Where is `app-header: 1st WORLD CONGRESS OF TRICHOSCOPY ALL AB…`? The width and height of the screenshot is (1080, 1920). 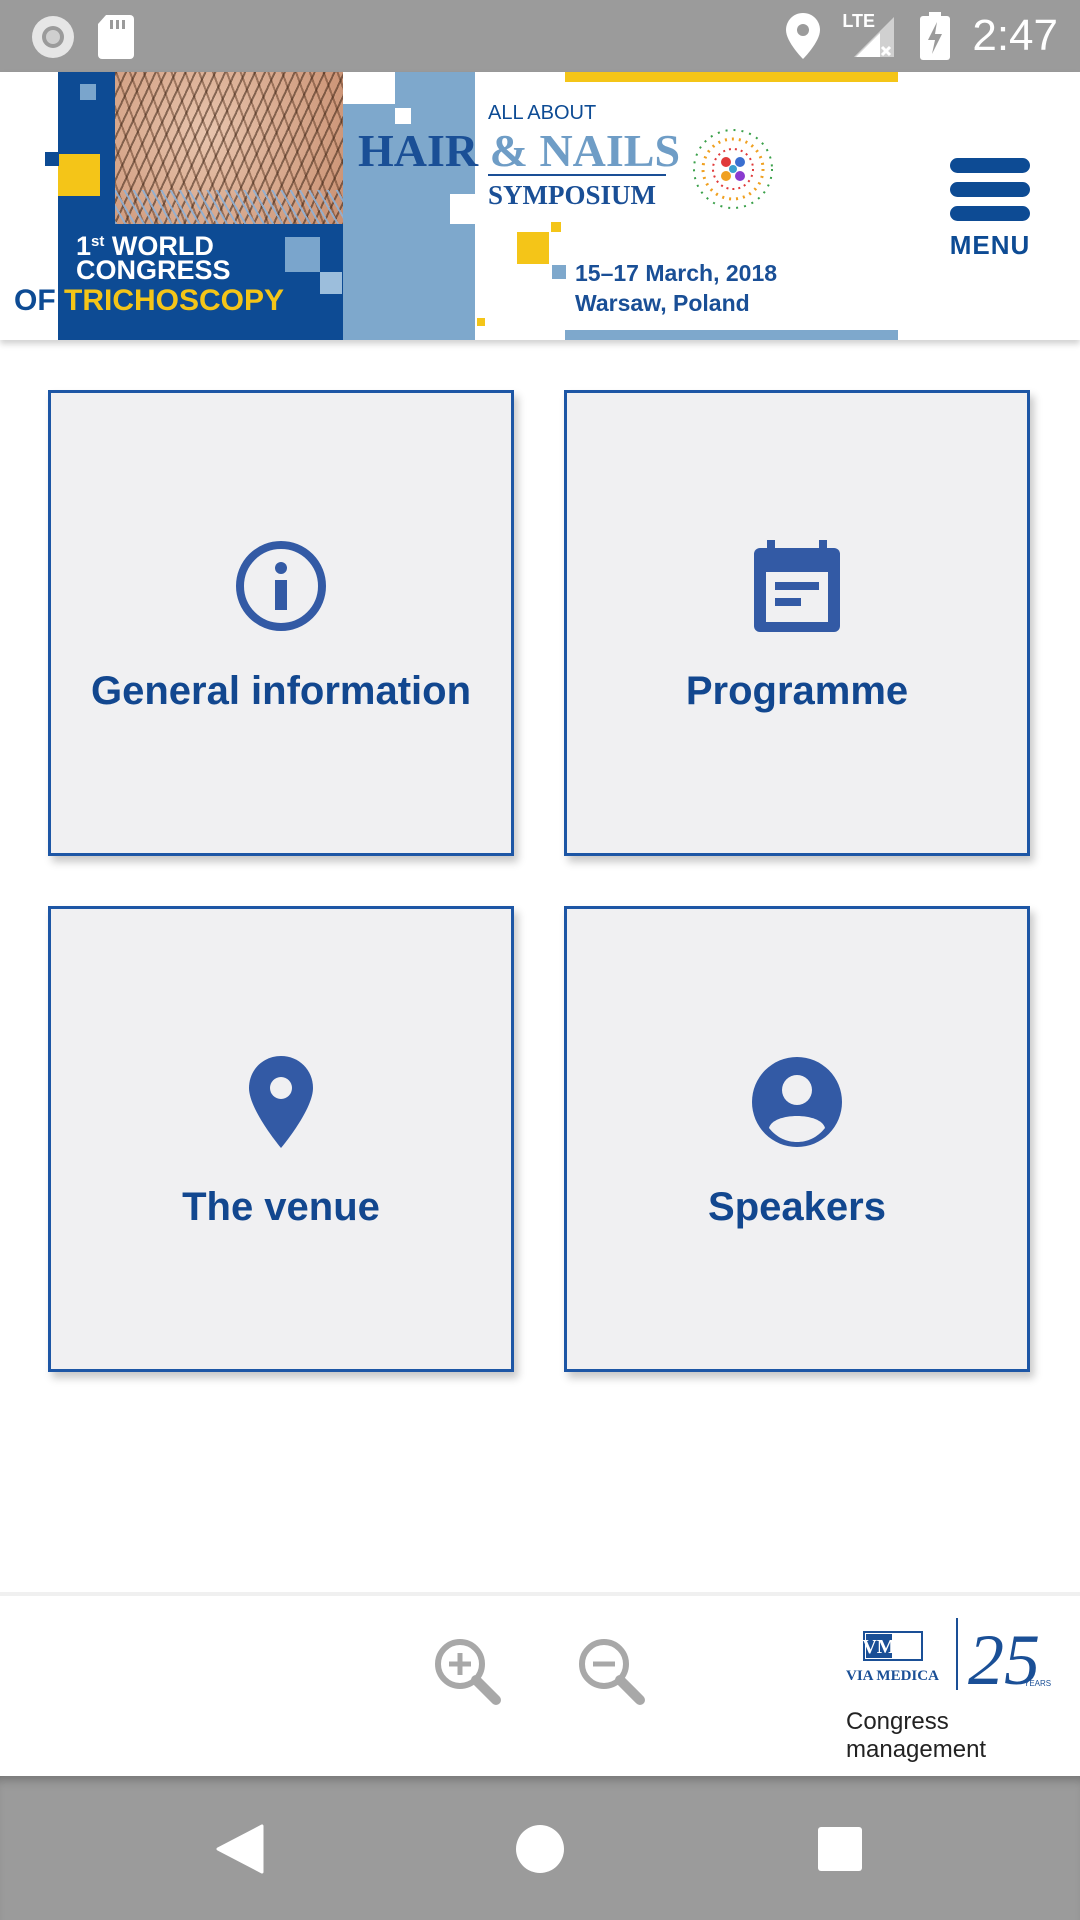
app-header: 1st WORLD CONGRESS OF TRICHOSCOPY ALL AB… is located at coordinates (540, 206).